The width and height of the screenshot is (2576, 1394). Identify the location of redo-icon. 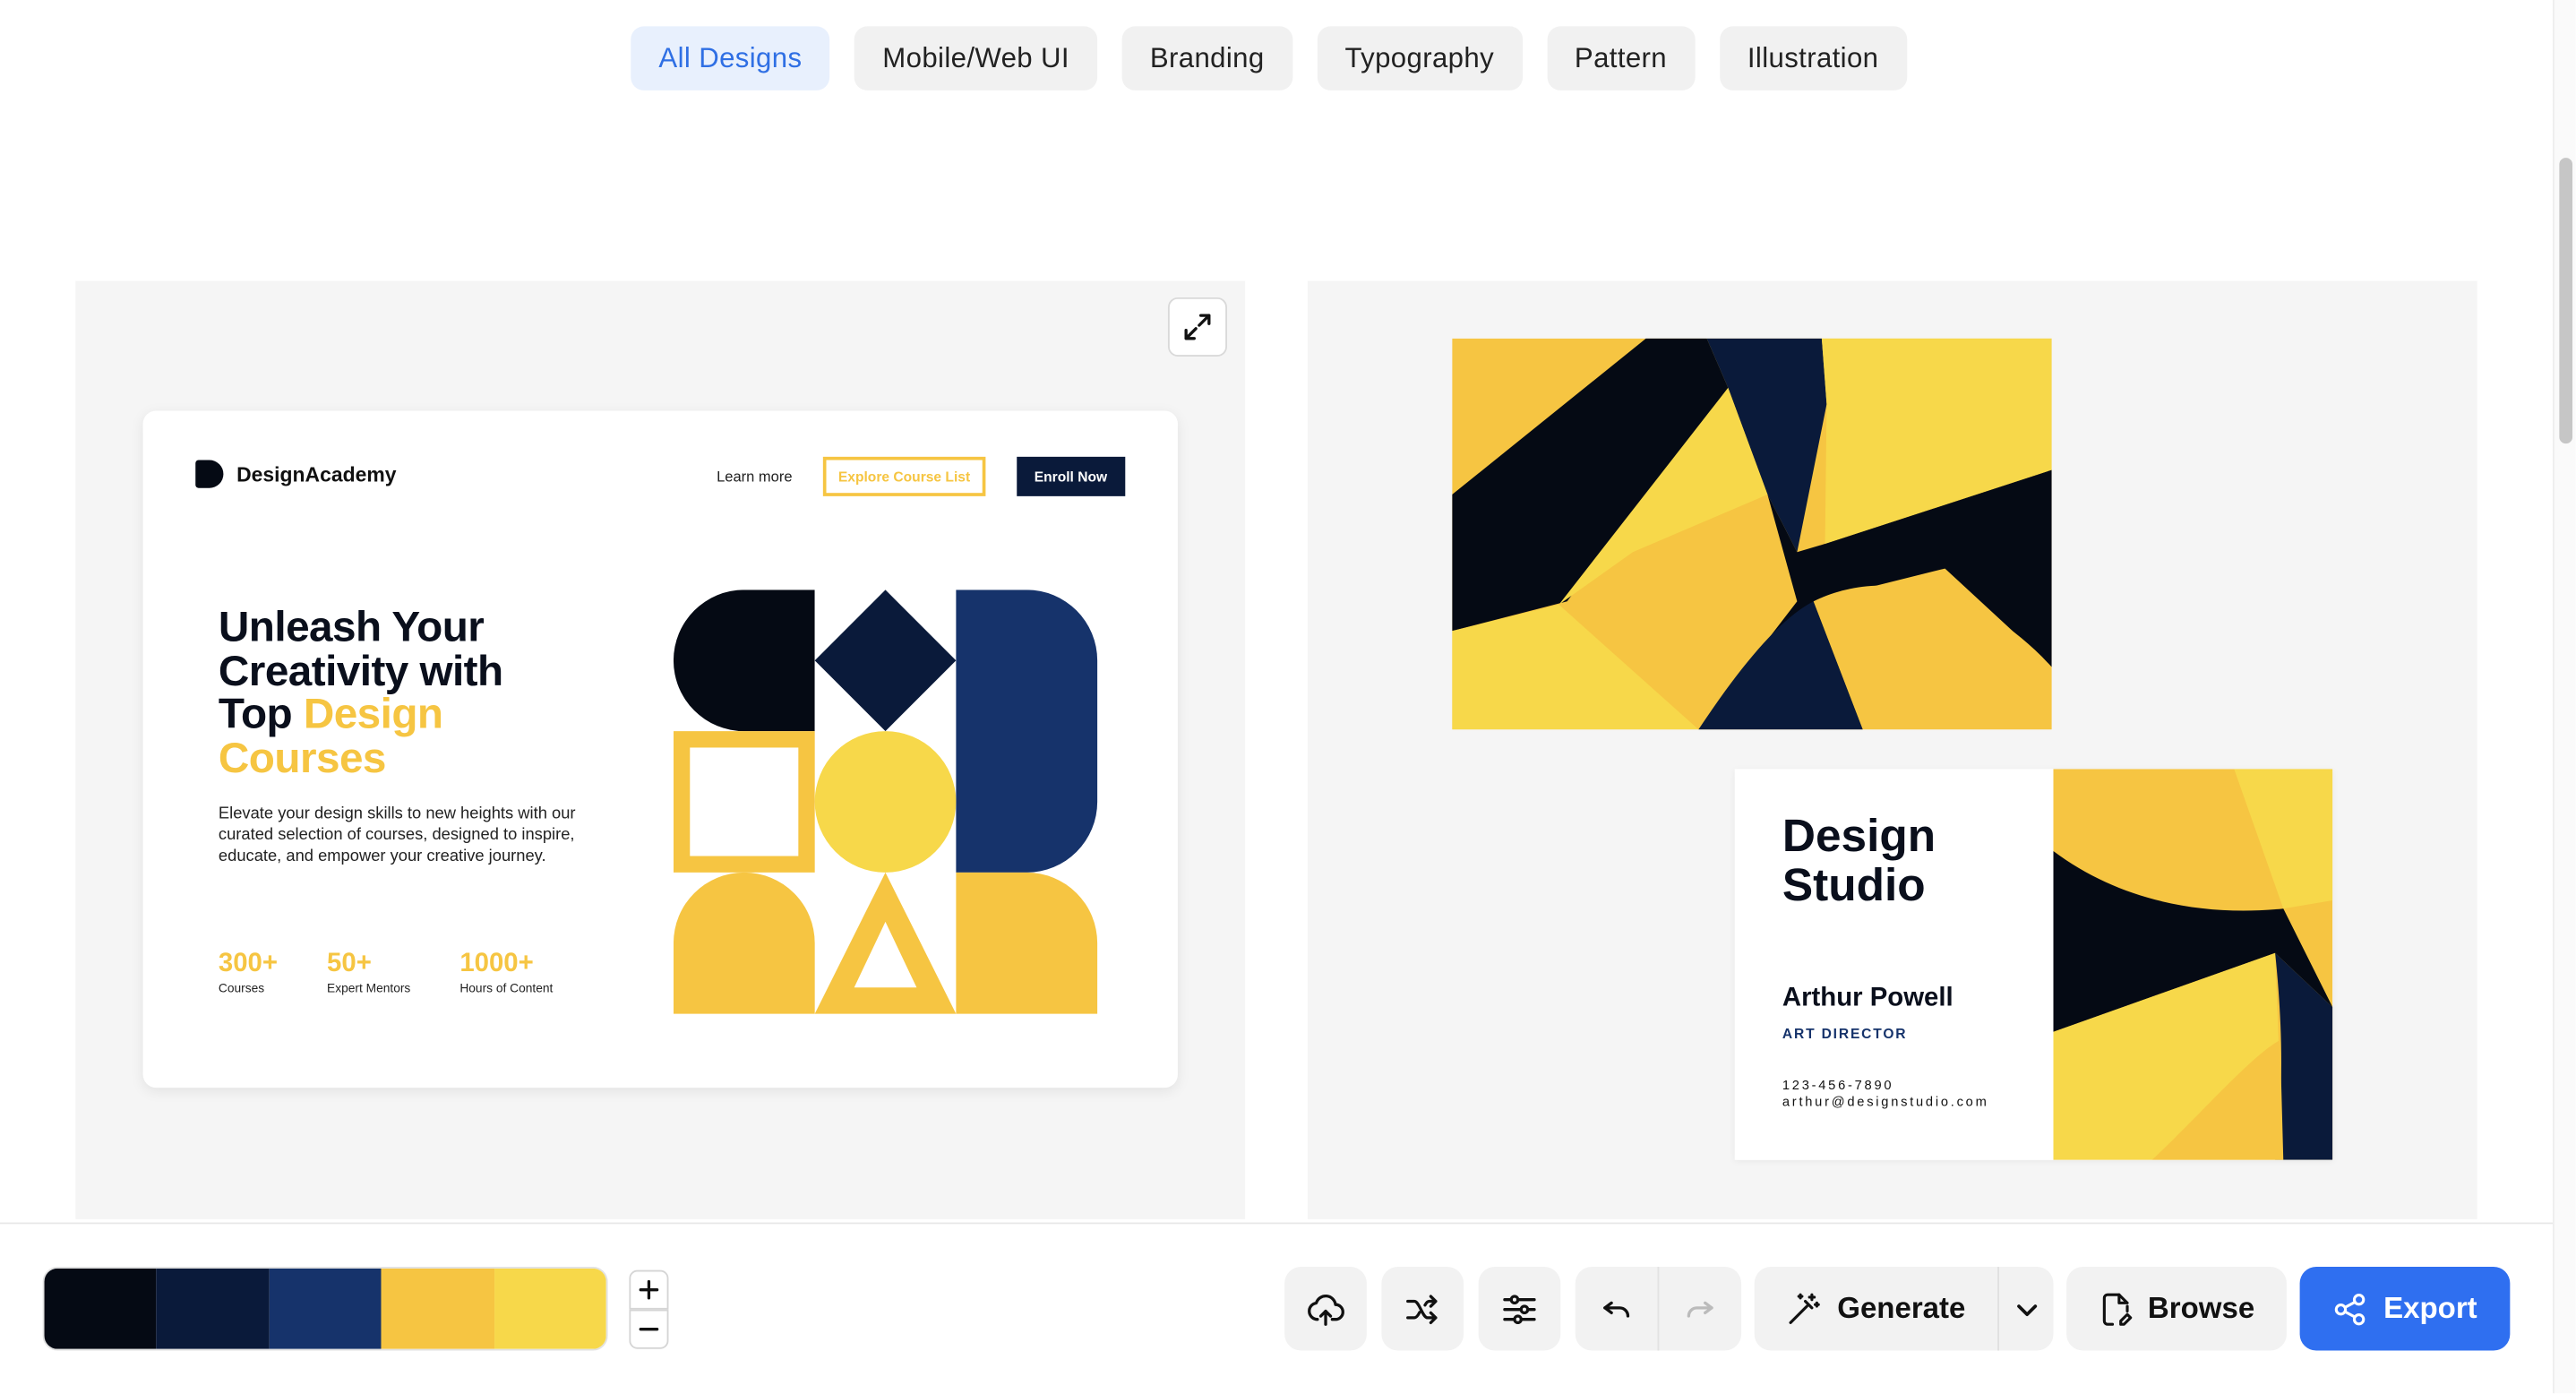
(1700, 1308).